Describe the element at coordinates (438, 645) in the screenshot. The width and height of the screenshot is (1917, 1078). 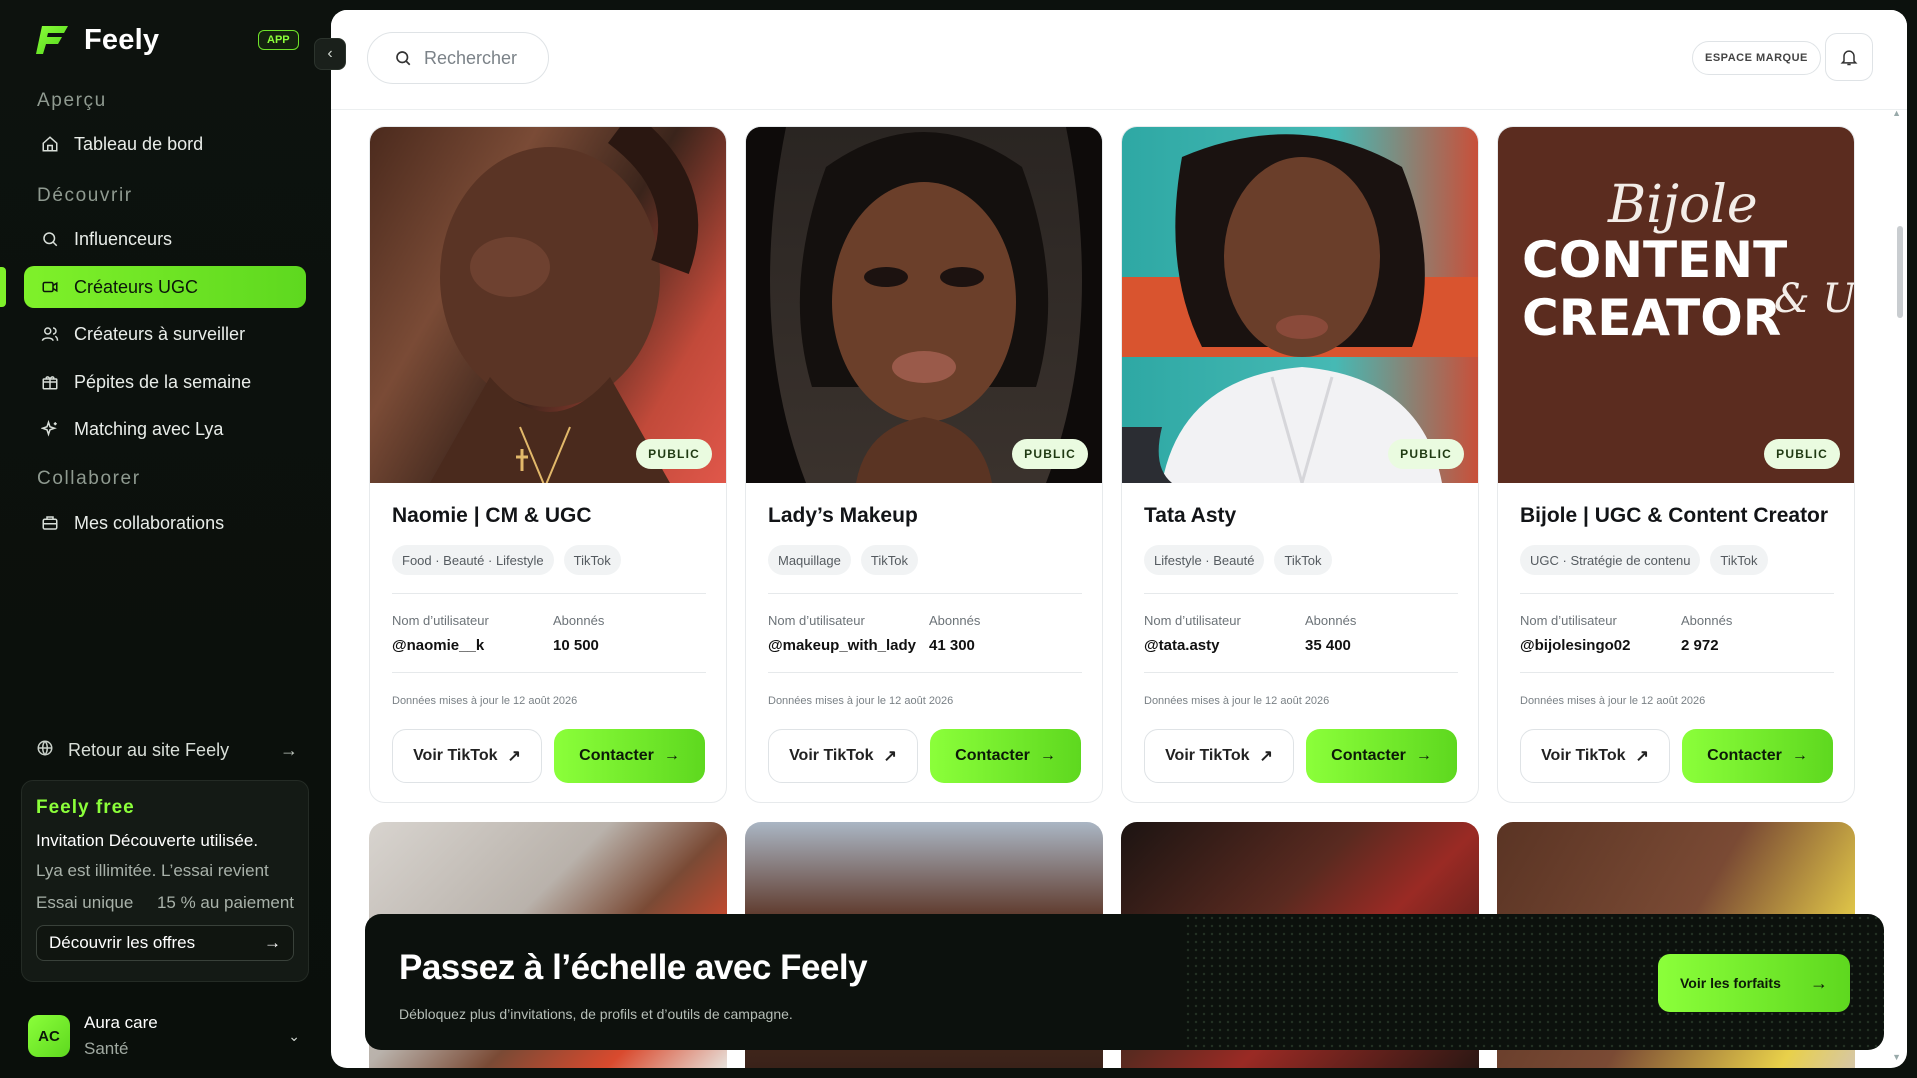
I see `username-value: @naomie__k` at that location.